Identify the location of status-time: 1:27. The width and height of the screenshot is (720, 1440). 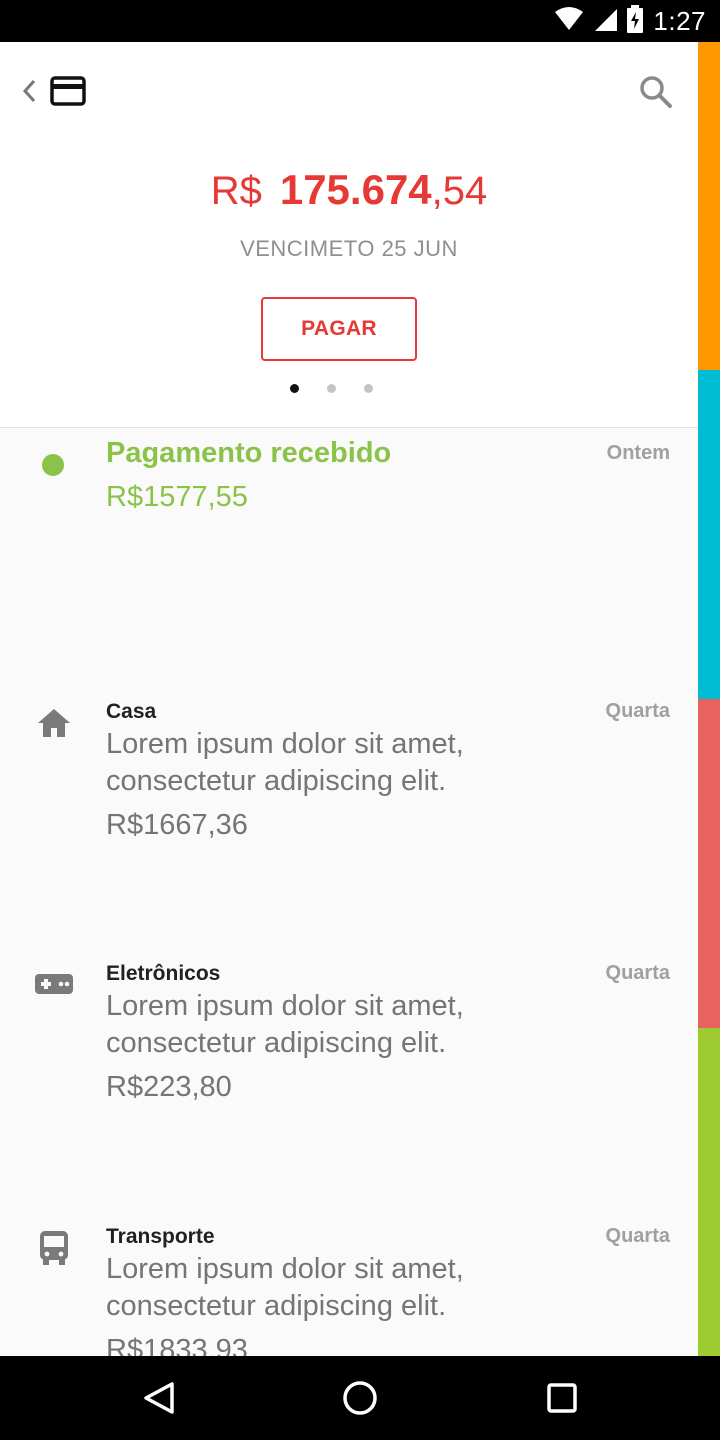
(679, 20).